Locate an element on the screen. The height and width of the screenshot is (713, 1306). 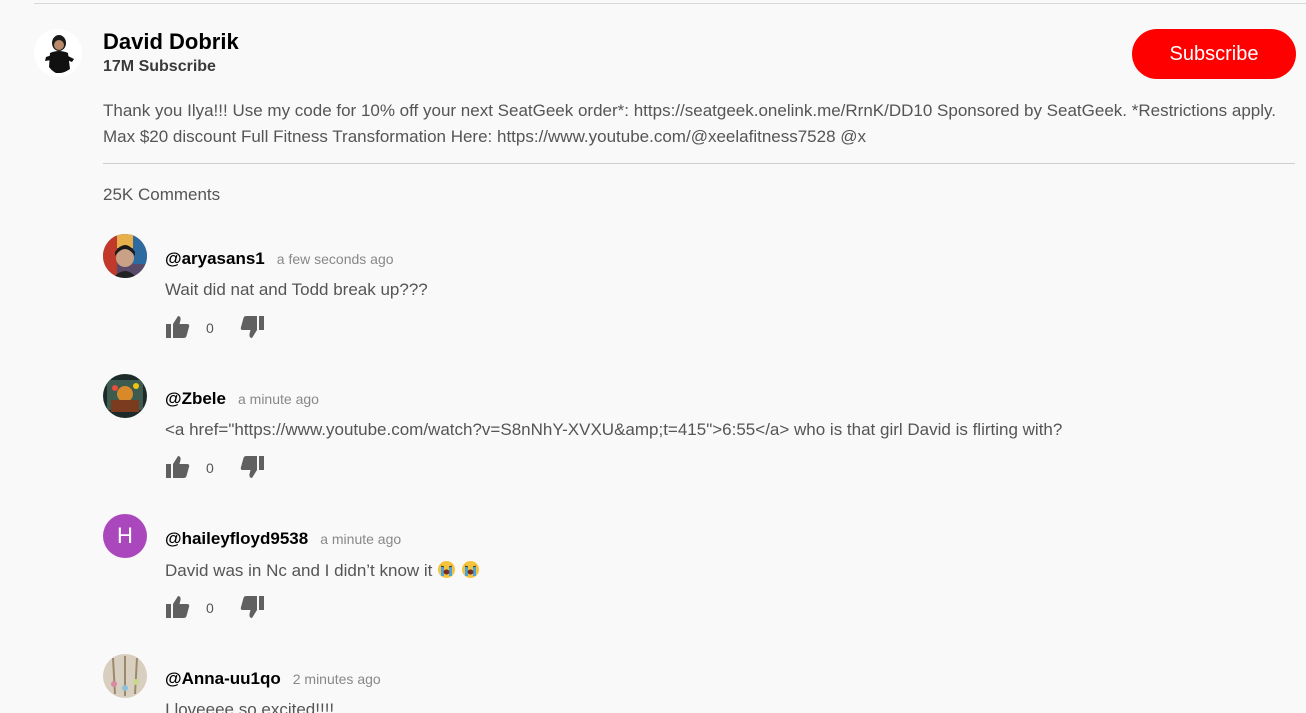
comment-author: @aryasans1 a few seconds ago is located at coordinates (279, 259).